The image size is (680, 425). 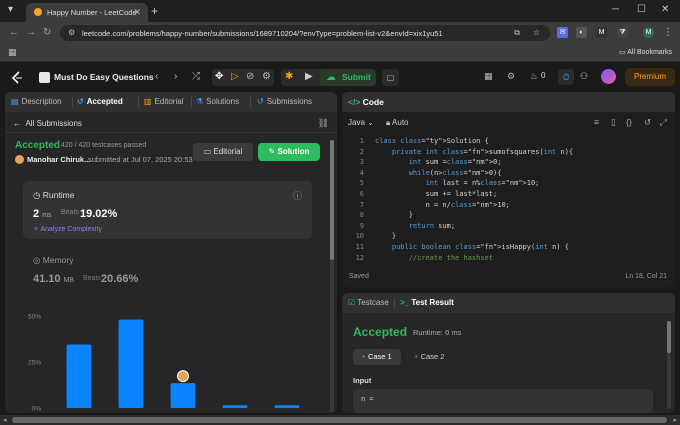 I want to click on info-icon: ⓘ, so click(x=297, y=195).